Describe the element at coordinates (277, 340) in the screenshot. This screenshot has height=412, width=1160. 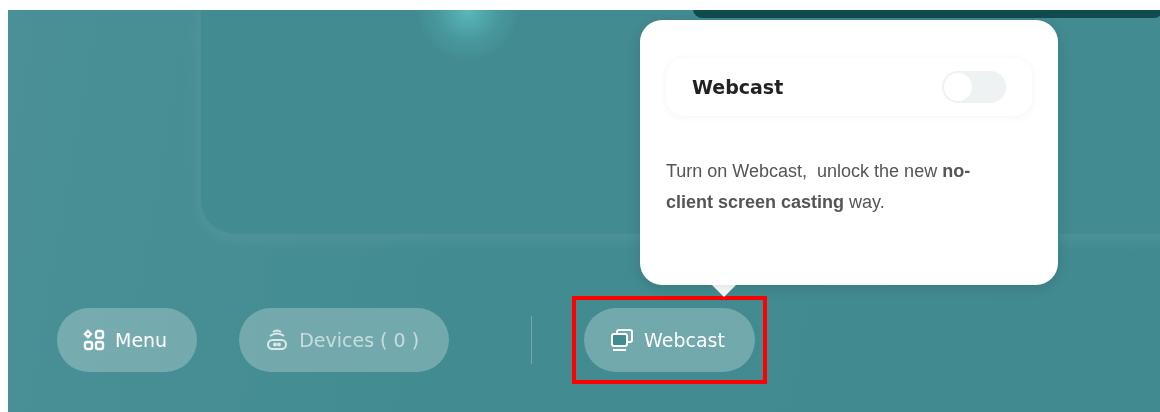
I see `device-icon` at that location.